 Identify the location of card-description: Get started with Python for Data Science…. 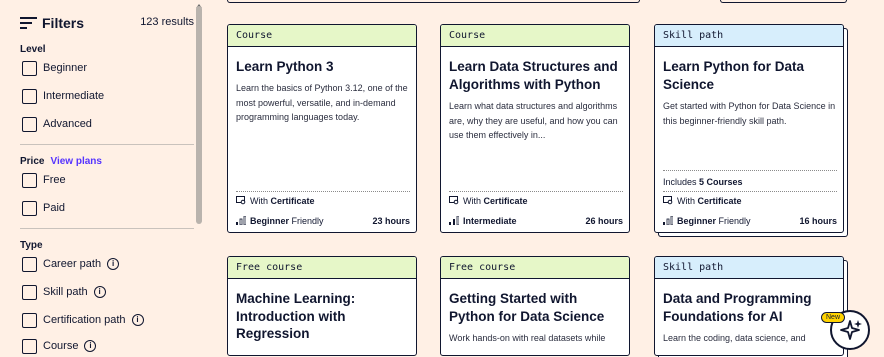
(749, 113).